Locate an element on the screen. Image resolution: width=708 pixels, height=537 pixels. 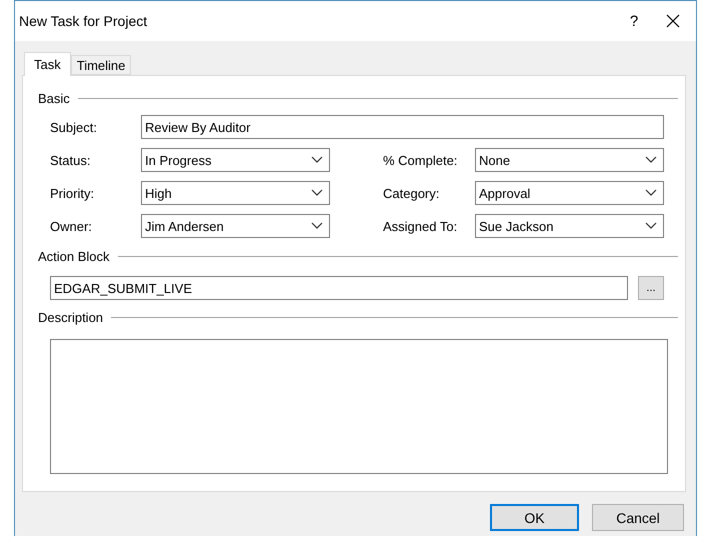
dropdown: Sue Jackson is located at coordinates (569, 226).